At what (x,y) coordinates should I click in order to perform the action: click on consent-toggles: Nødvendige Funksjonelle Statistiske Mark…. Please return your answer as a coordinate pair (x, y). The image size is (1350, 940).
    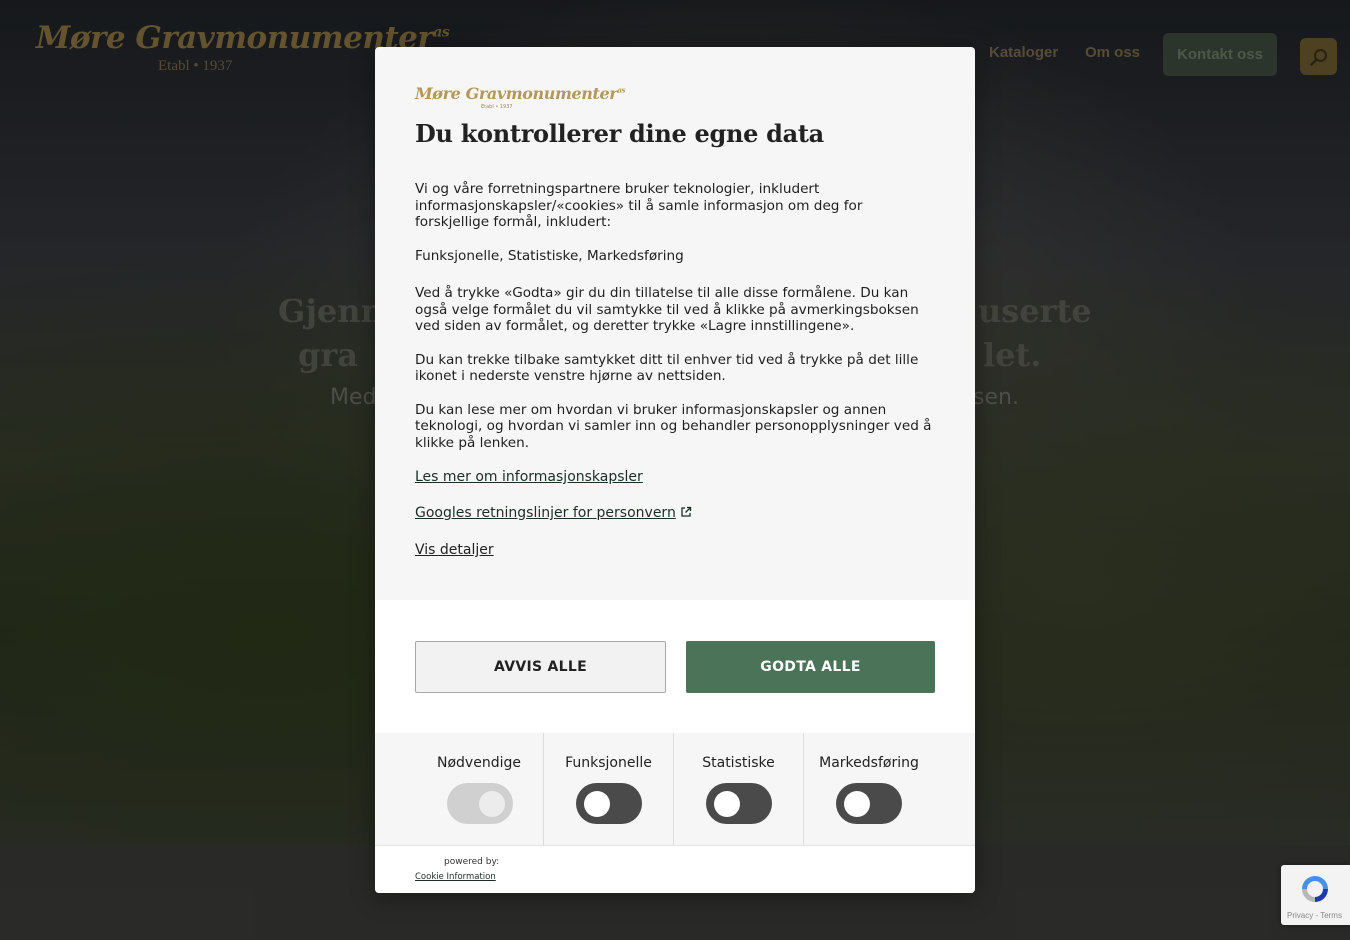
    Looking at the image, I should click on (675, 789).